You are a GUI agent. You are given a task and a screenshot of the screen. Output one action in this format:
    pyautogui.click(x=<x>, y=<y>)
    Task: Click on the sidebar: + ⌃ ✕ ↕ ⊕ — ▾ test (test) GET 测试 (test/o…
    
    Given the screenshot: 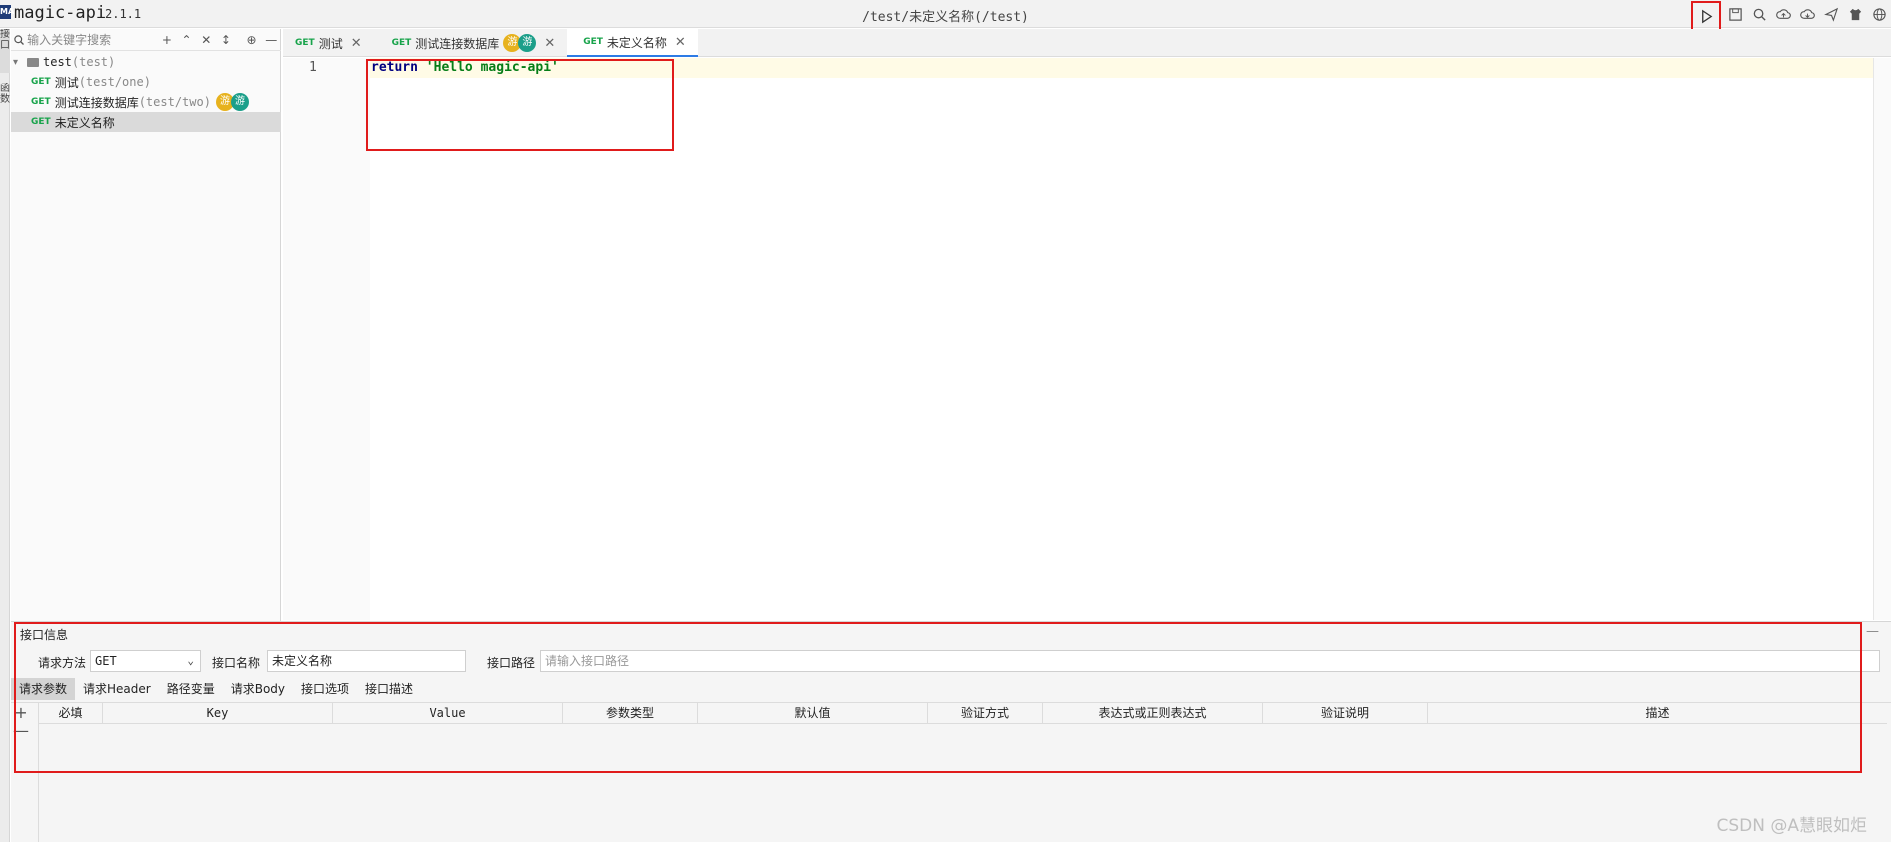 What is the action you would take?
    pyautogui.click(x=146, y=325)
    